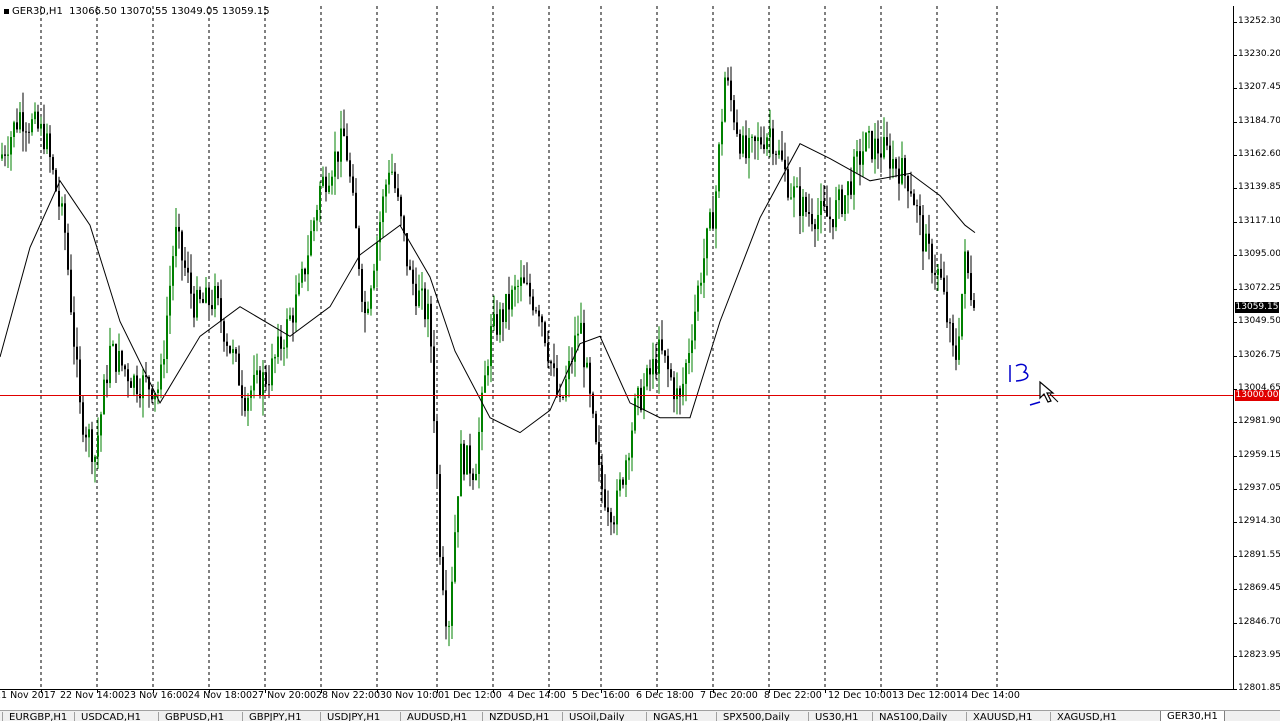  I want to click on chart-tab: GER30,H1, so click(1192, 716).